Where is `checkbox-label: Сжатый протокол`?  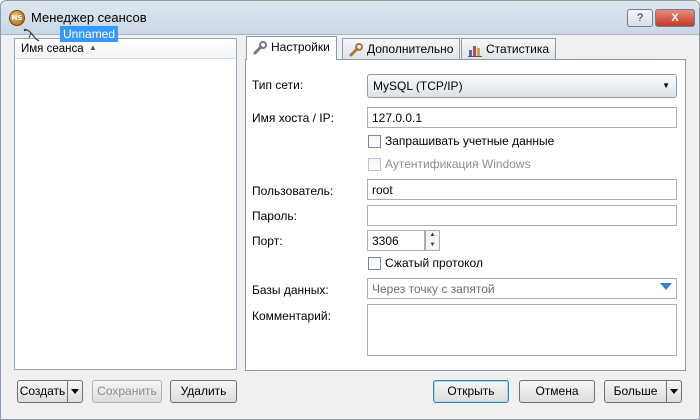 checkbox-label: Сжатый протокол is located at coordinates (434, 263).